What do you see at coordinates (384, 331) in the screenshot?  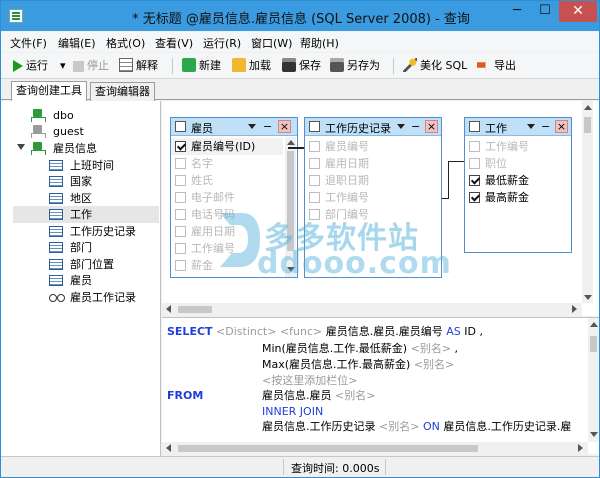 I see `sql-column: 雇员信息.雇员.雇员编号` at bounding box center [384, 331].